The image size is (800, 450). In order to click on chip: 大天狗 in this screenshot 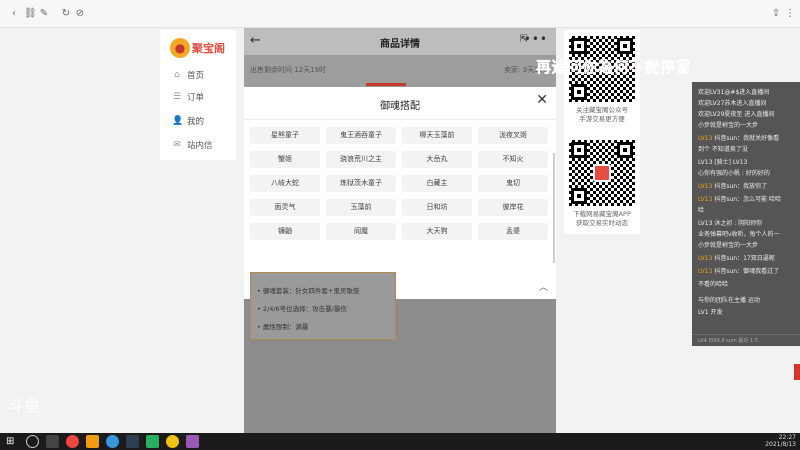, I will do `click(437, 231)`.